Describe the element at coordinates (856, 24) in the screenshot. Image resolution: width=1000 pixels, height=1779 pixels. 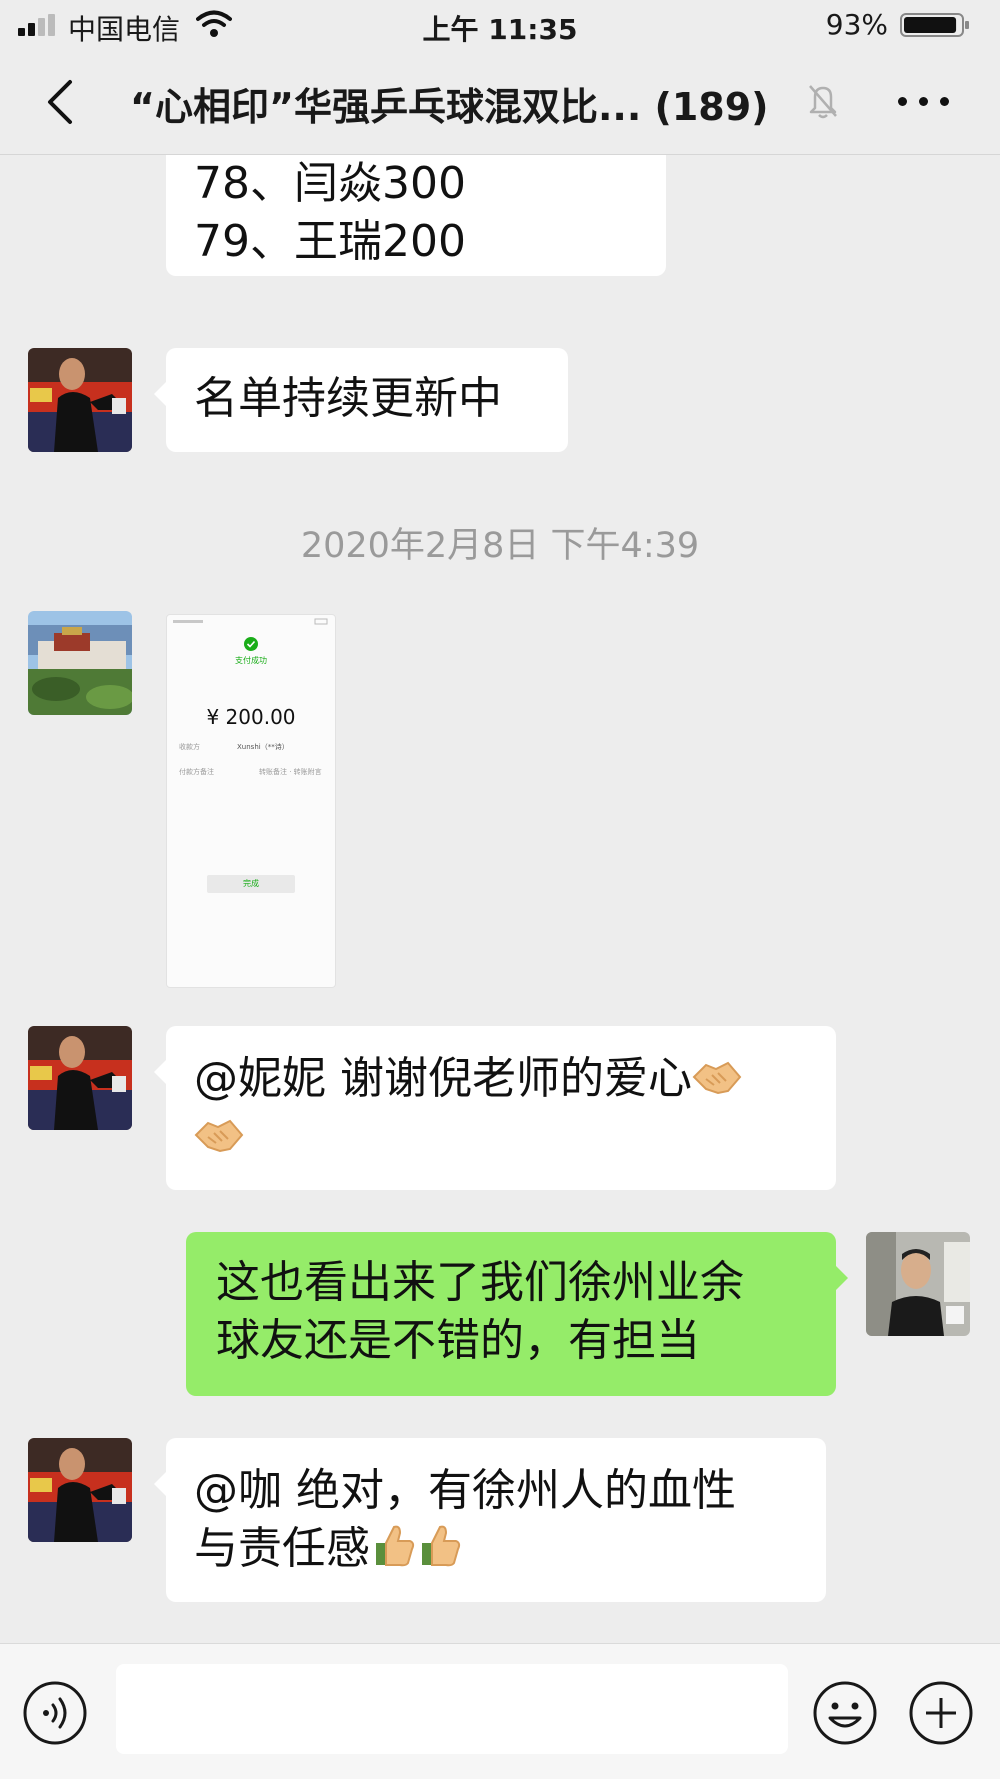
I see `battery-percentage: 93%` at that location.